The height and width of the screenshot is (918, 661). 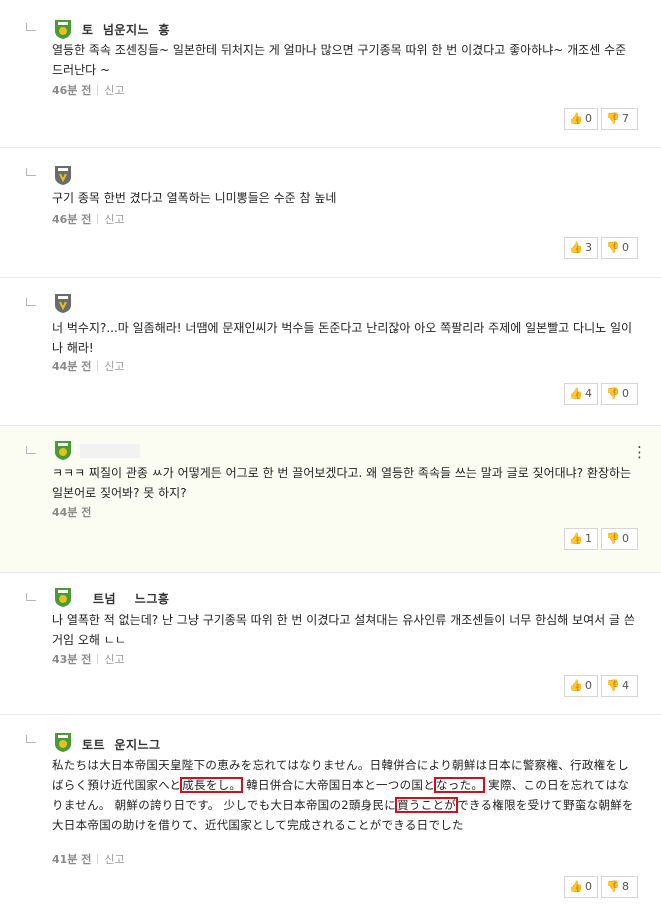 What do you see at coordinates (459, 785) in the screenshot?
I see `highlighted-phrase: なった。` at bounding box center [459, 785].